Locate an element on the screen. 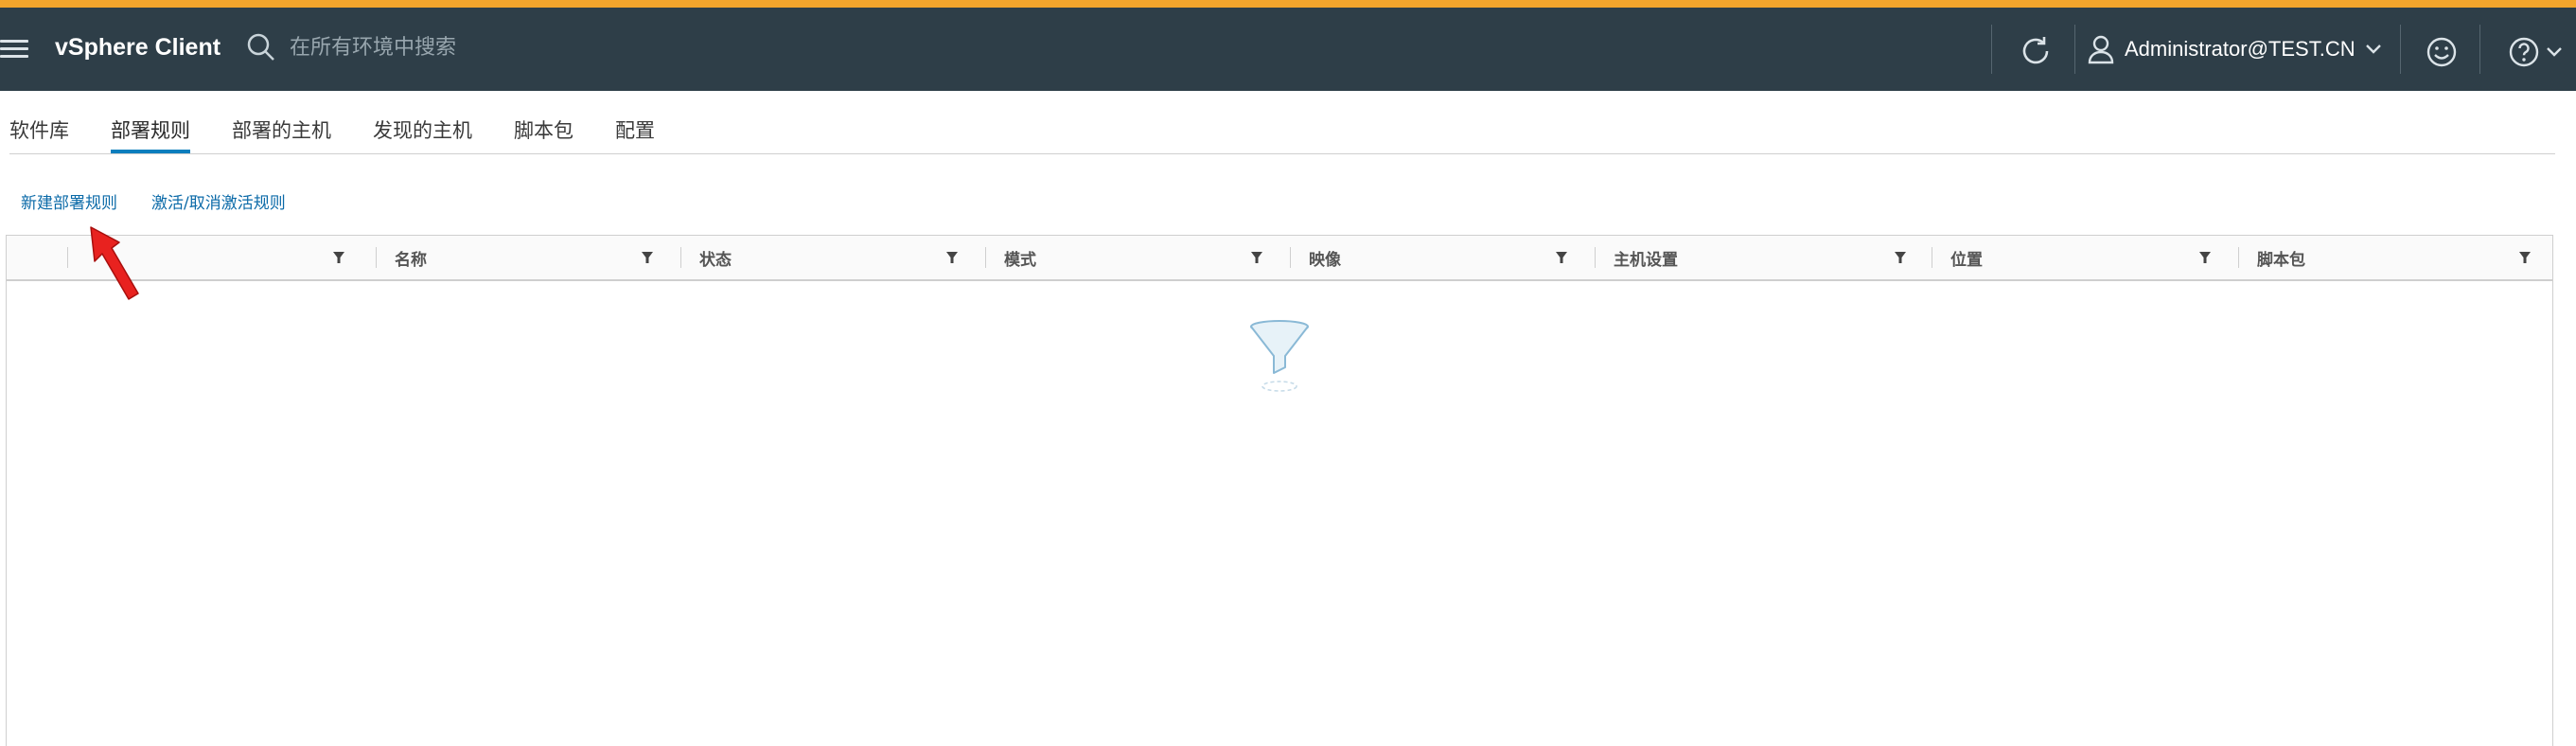 This screenshot has height=746, width=2576. grid-header: 名称 状态 模式 映像 主机设置 位置 脚本包 is located at coordinates (1279, 258).